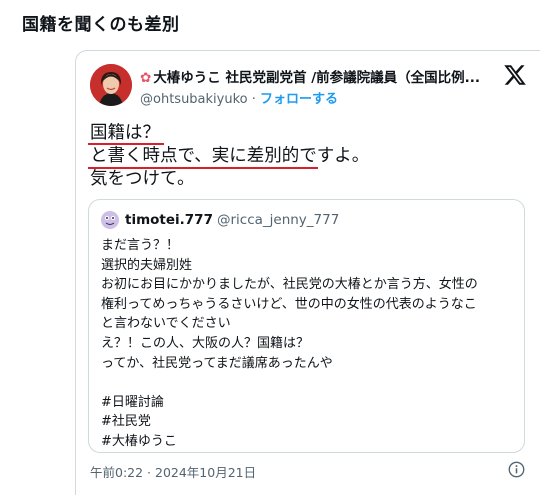 The image size is (540, 495). What do you see at coordinates (289, 304) in the screenshot?
I see `quoted-text-line: 権利ってめっちゃうるさいけど、世の中の女性の代表のようなこ` at bounding box center [289, 304].